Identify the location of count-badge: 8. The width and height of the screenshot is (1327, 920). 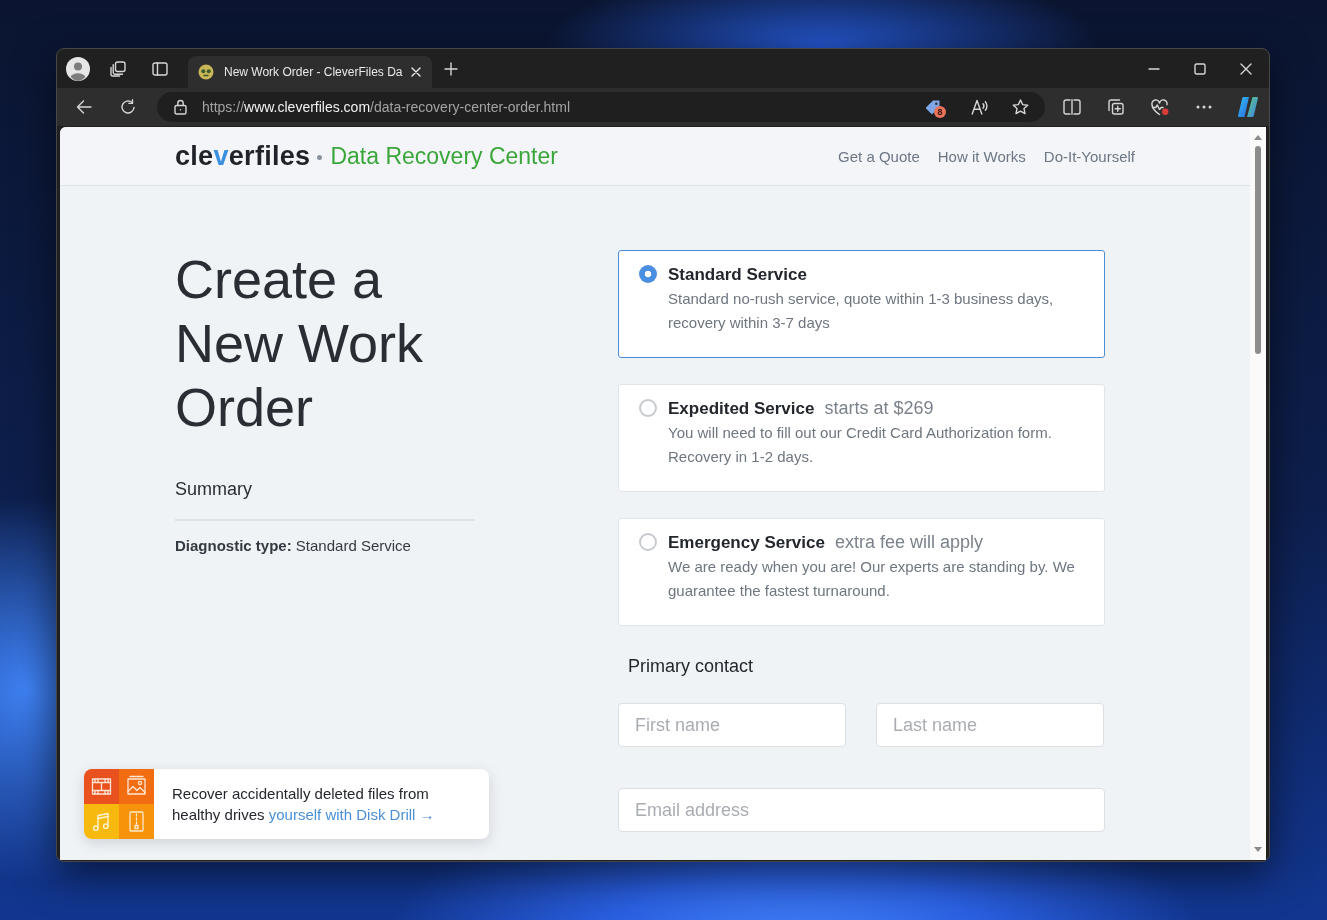
(940, 112).